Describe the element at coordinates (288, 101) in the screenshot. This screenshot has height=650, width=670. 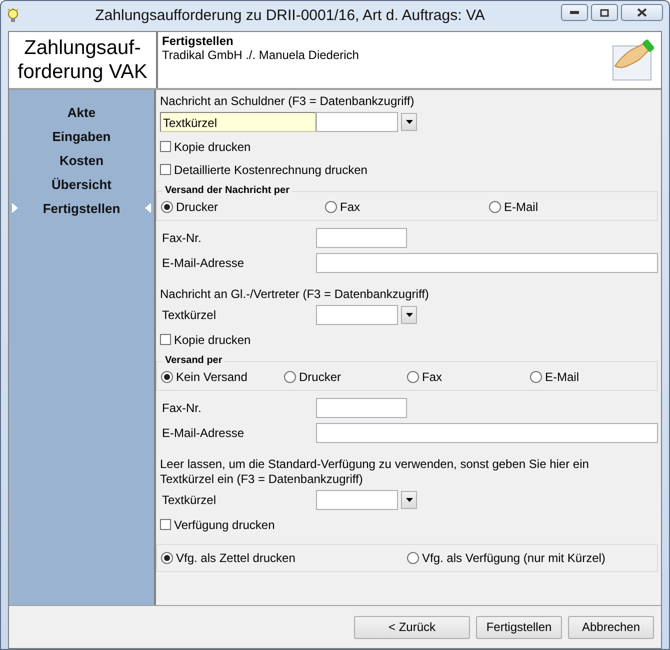
I see `section-heading: Nachricht an Schuldner (F3 = Datenbankzugriff)` at that location.